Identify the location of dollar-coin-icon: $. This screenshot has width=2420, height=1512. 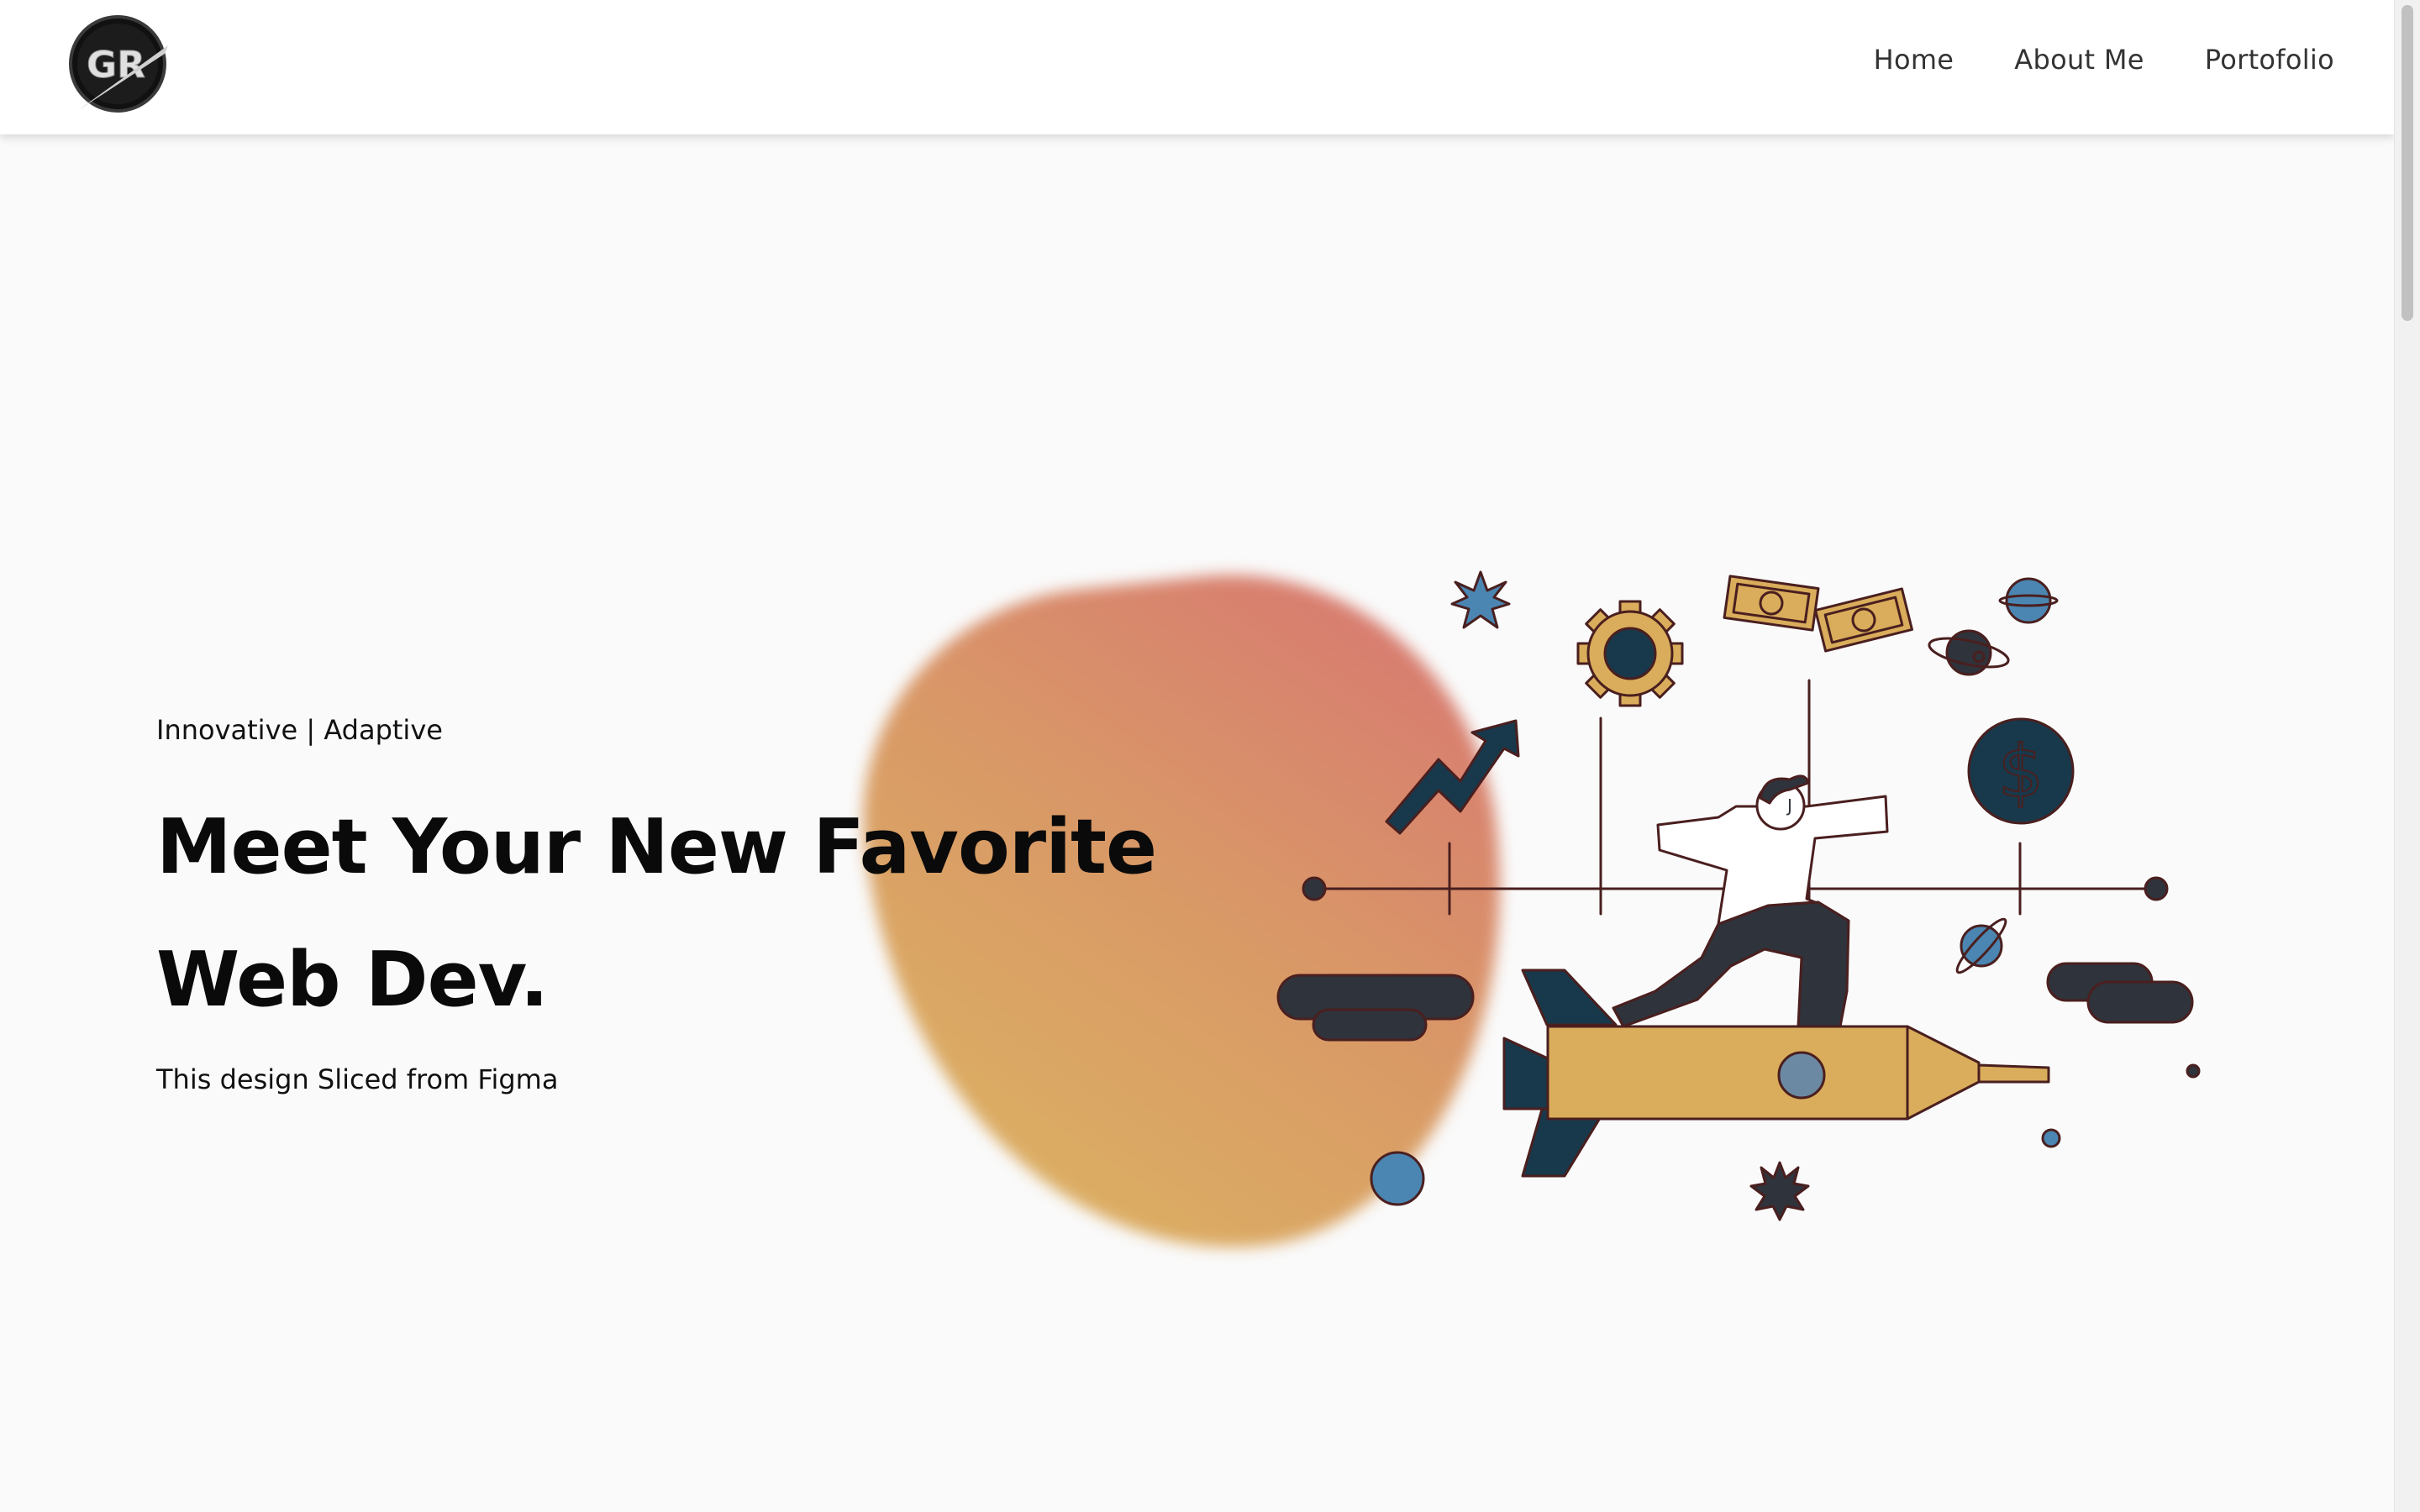
(2021, 771).